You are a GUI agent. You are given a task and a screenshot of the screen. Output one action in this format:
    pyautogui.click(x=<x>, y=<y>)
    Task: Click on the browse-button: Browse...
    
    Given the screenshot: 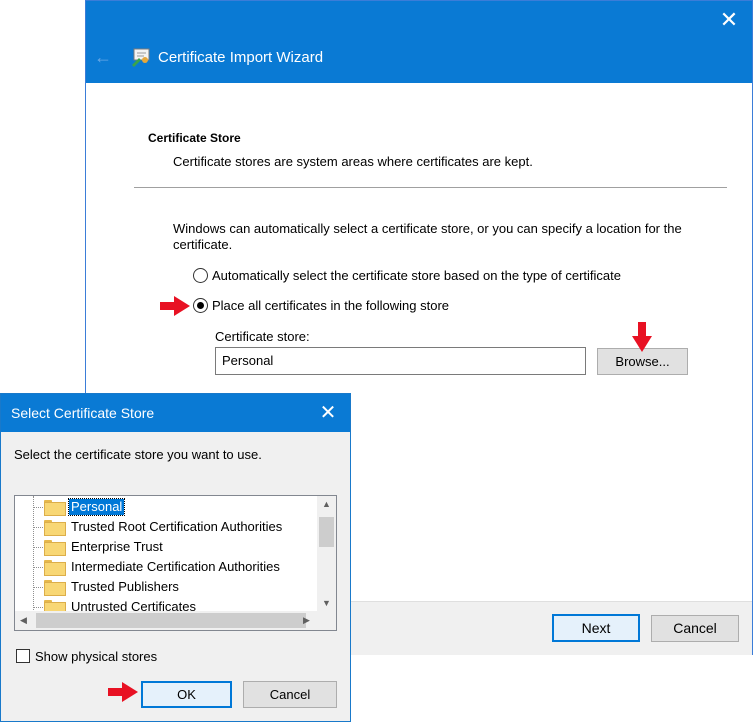 What is the action you would take?
    pyautogui.click(x=642, y=361)
    